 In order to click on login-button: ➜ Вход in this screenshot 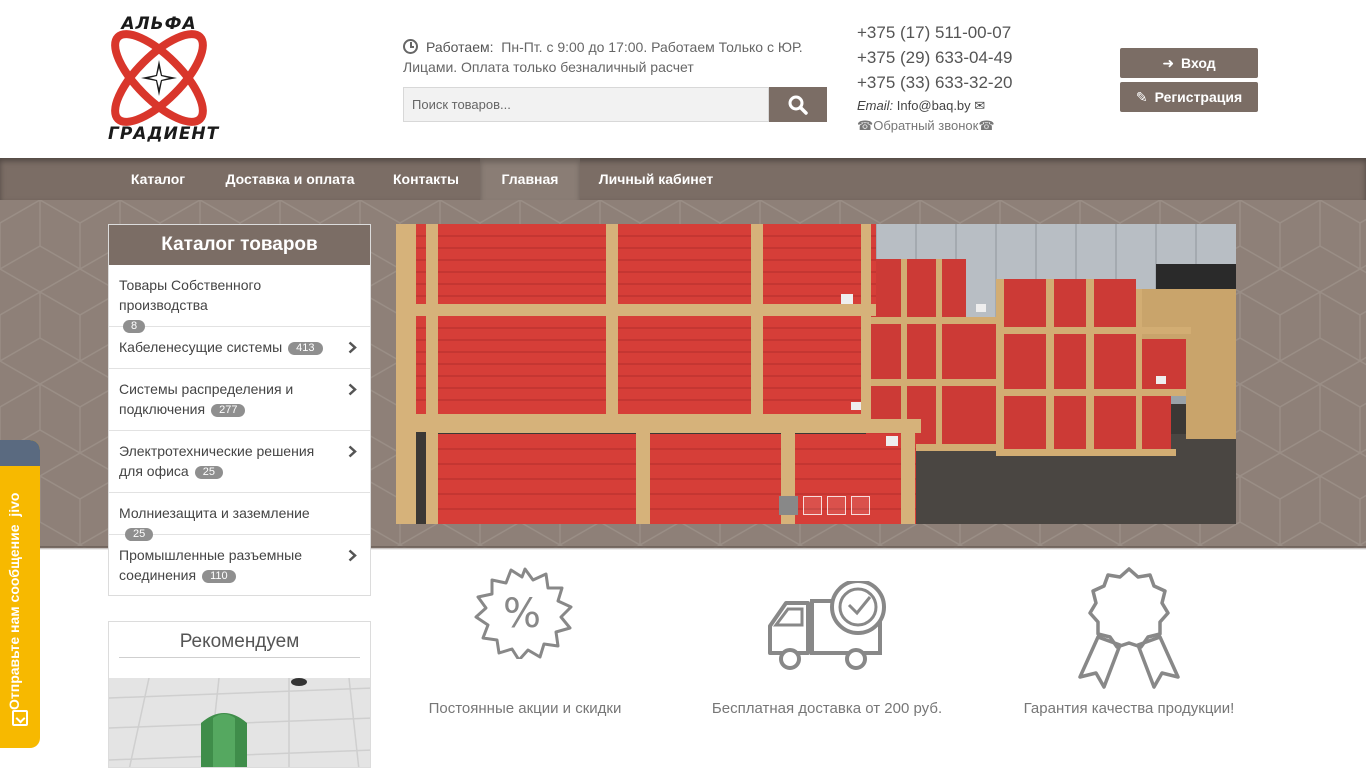, I will do `click(1189, 63)`.